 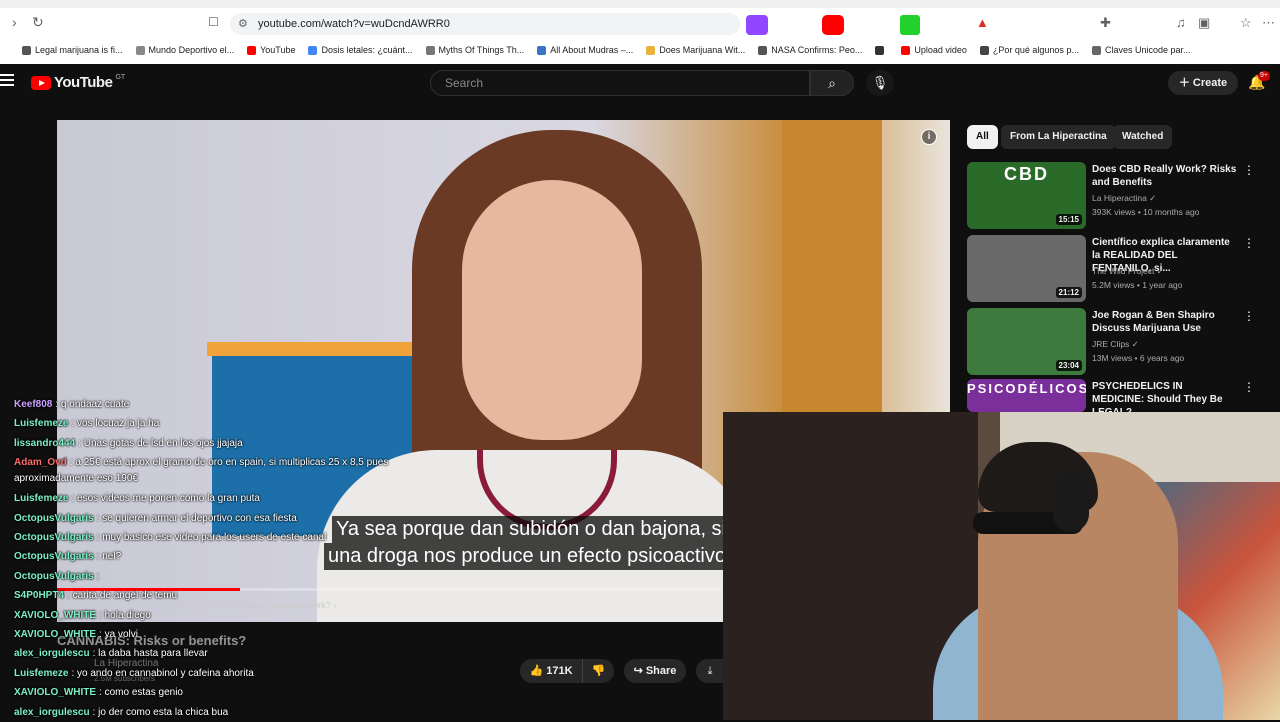 I want to click on chat-username: Luisfemeze, so click(x=41, y=424).